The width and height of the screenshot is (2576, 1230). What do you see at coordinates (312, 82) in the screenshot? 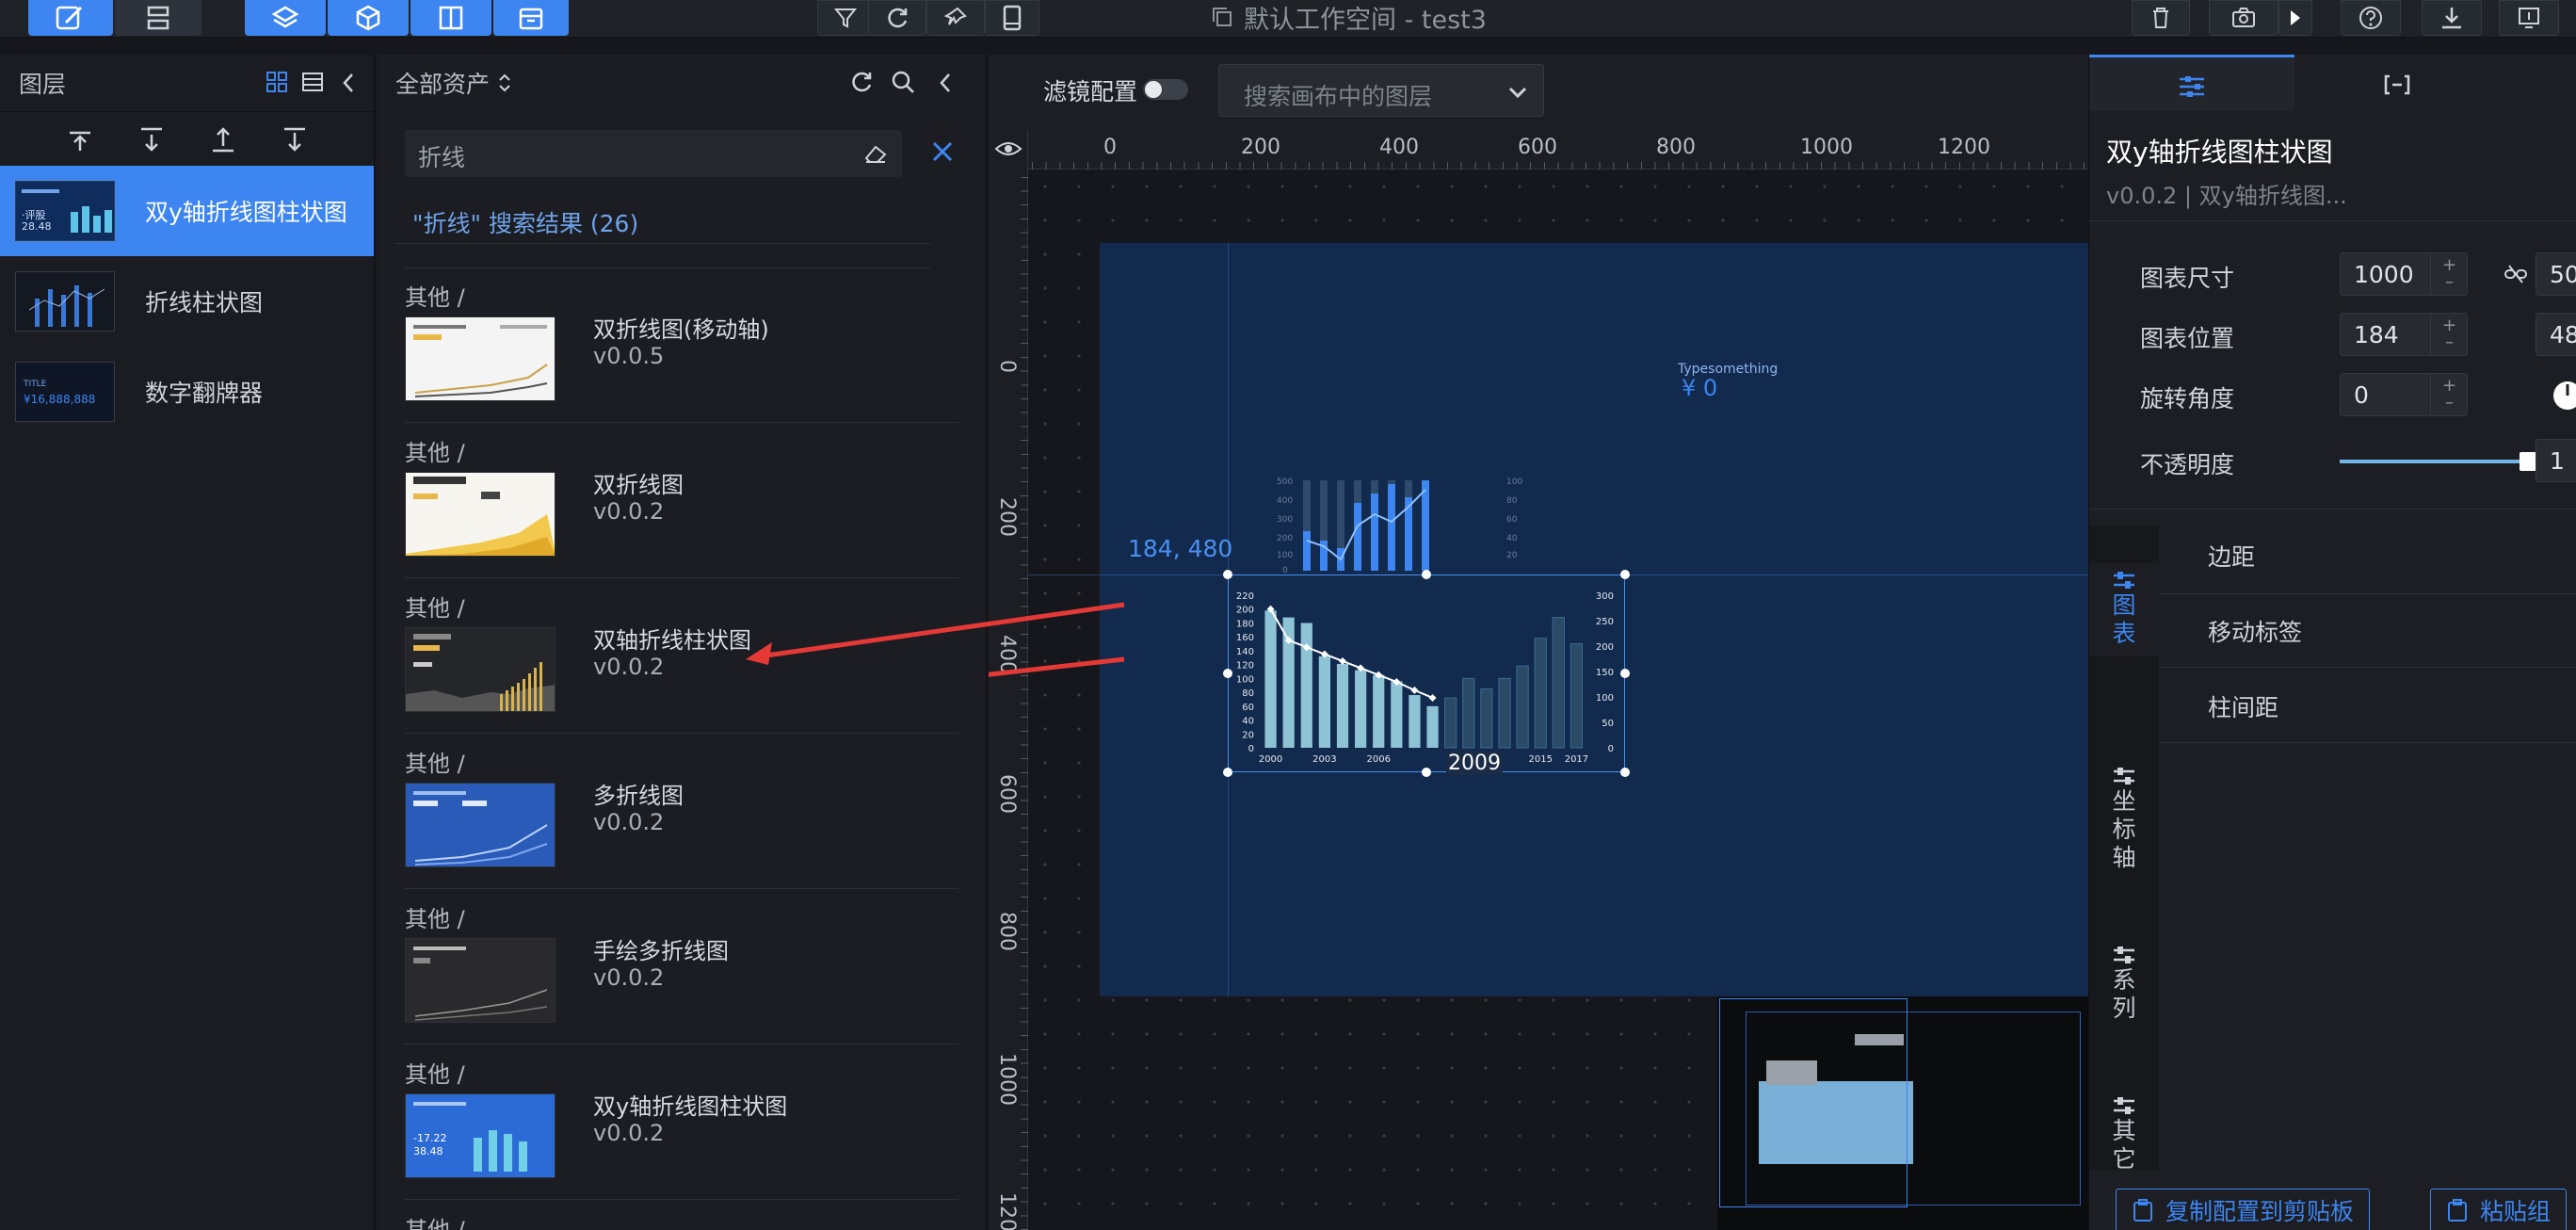
I see `list-view-icon` at bounding box center [312, 82].